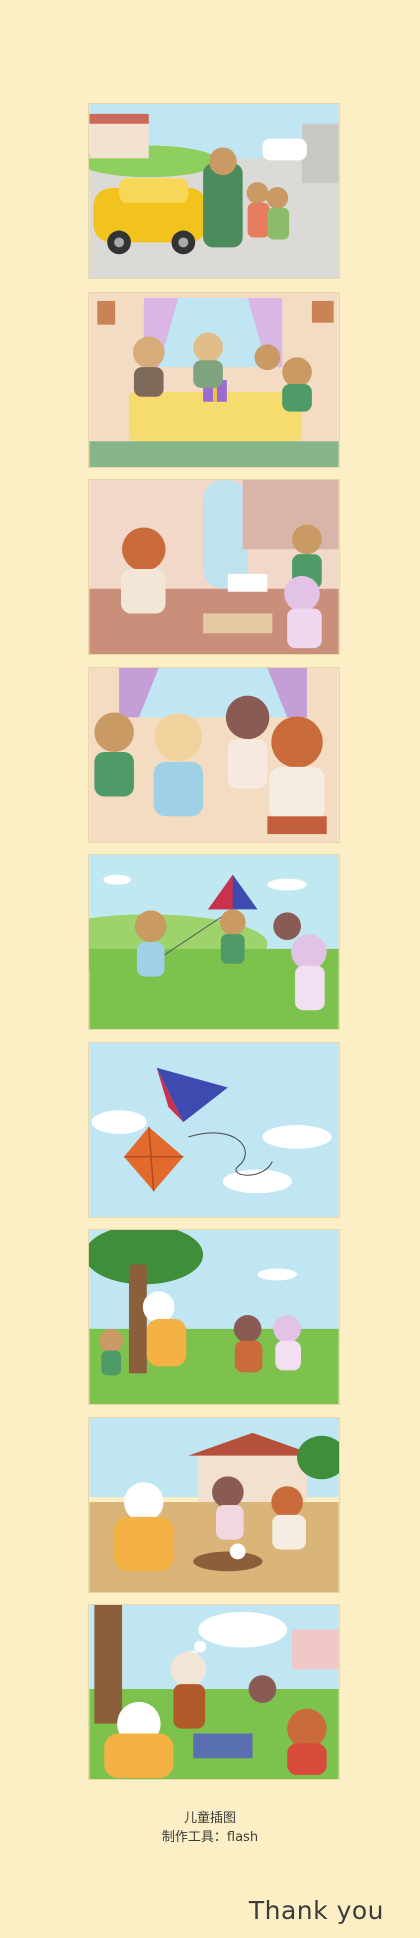 The width and height of the screenshot is (420, 1938). I want to click on panel-3-art, so click(214, 567).